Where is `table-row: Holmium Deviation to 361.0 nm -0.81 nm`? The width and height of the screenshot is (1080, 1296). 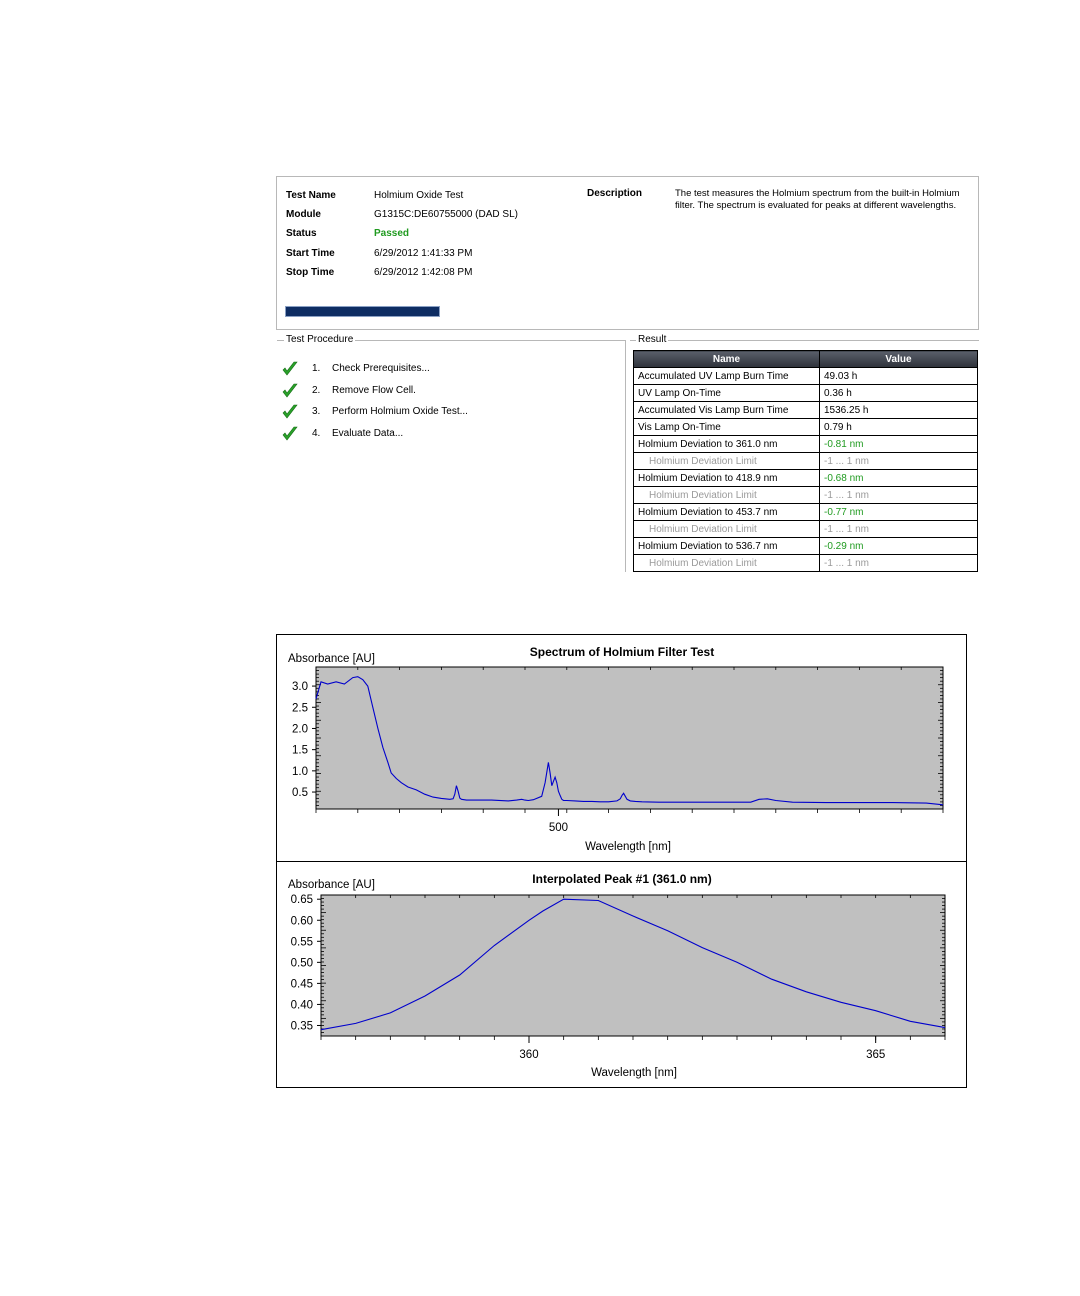 table-row: Holmium Deviation to 361.0 nm -0.81 nm is located at coordinates (805, 444).